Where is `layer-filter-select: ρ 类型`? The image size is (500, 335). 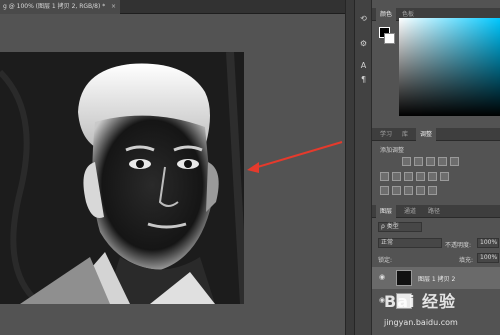 layer-filter-select: ρ 类型 is located at coordinates (400, 227).